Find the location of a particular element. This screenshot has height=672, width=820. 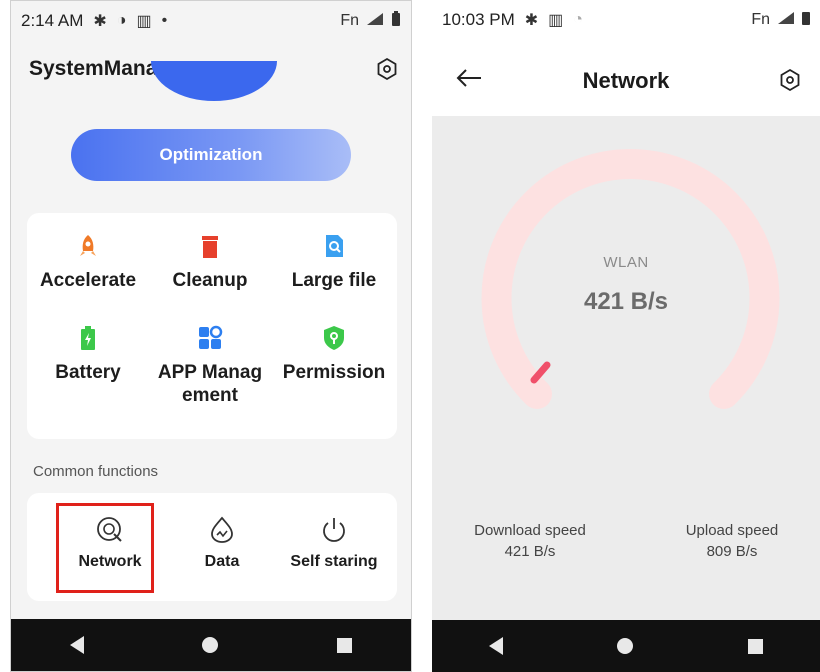

optimization-button: Optimization is located at coordinates (211, 155).